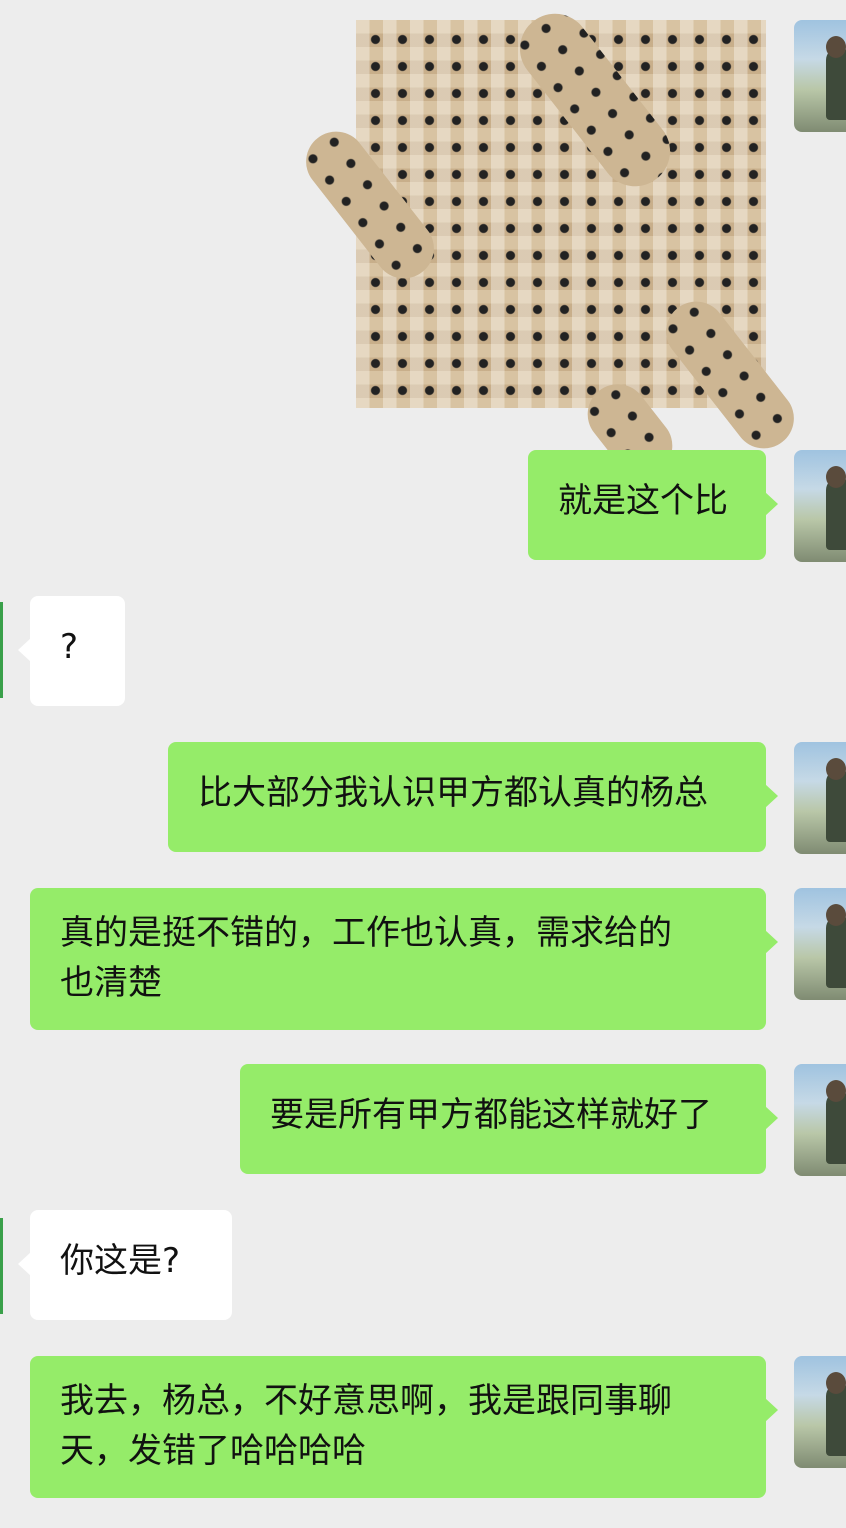 This screenshot has height=1528, width=846. Describe the element at coordinates (120, 1261) in the screenshot. I see `message-text: 你这是?` at that location.